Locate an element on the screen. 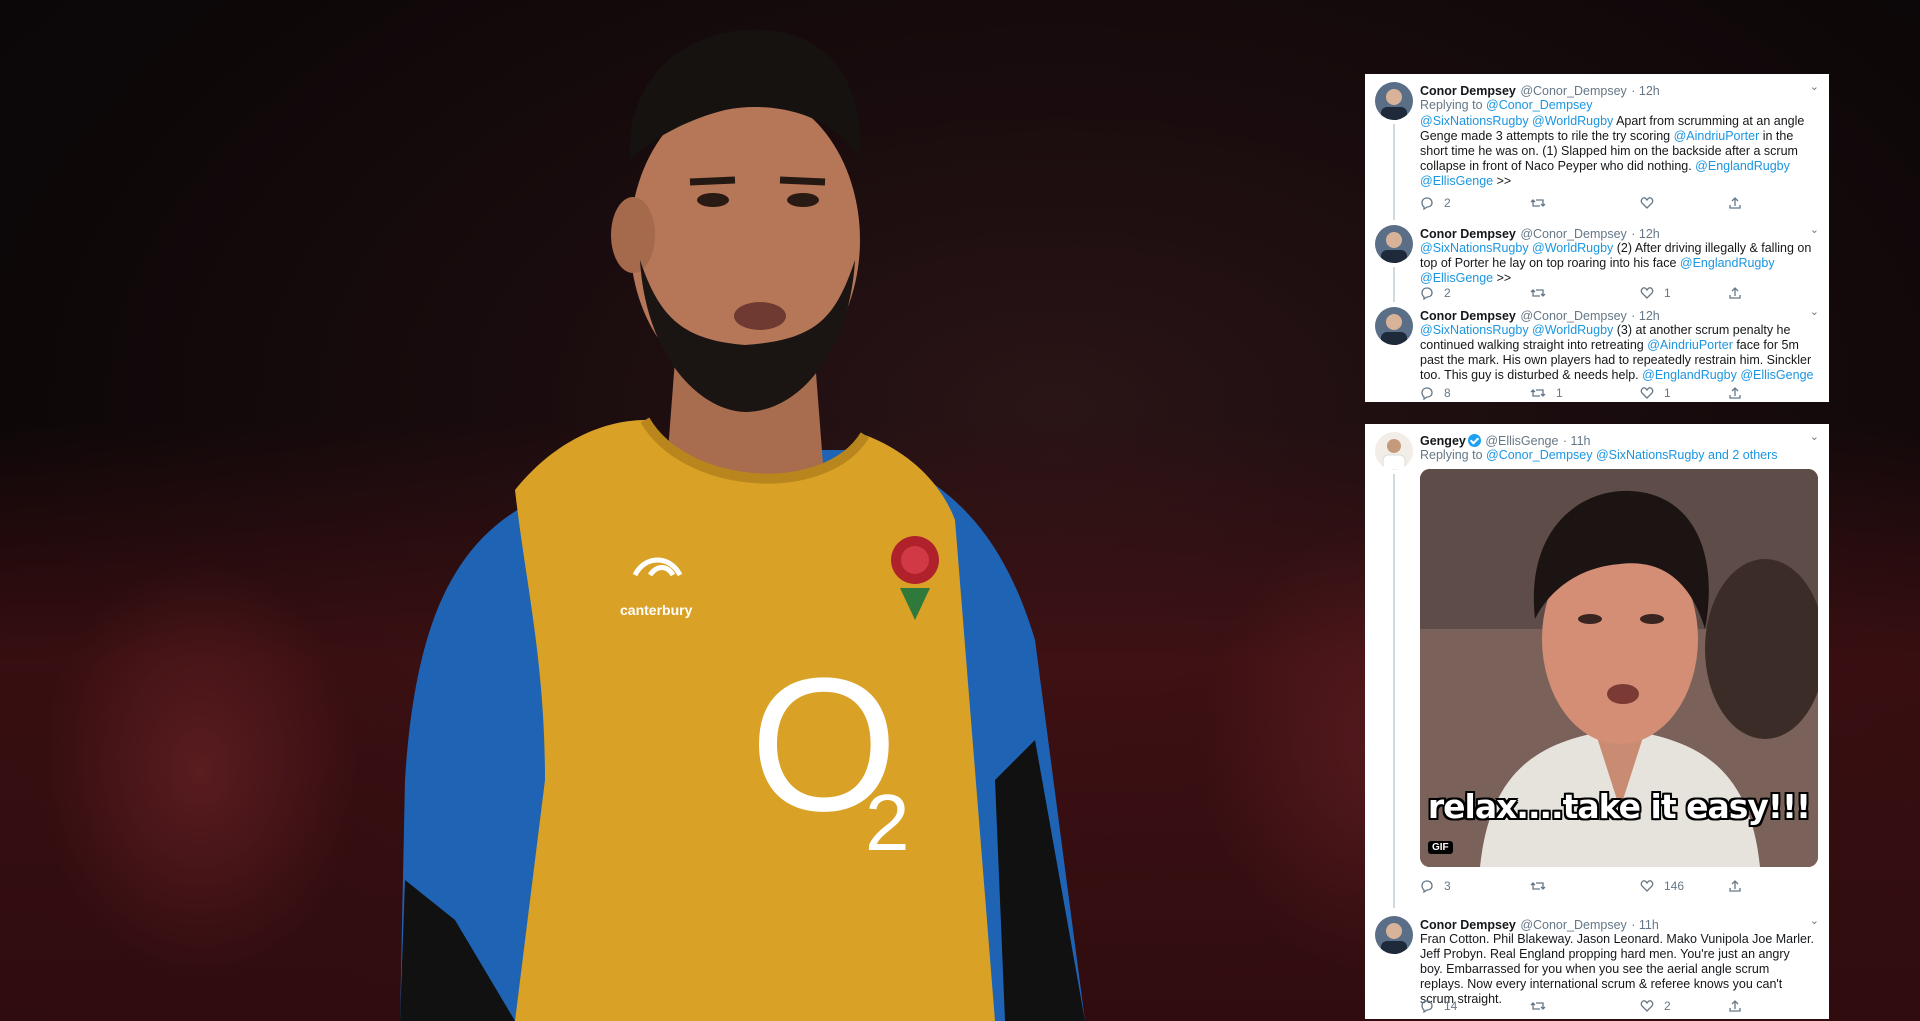  like-button: 2 is located at coordinates (1655, 1006).